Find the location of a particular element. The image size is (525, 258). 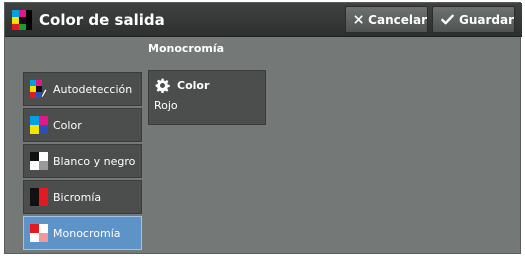

sidebar-item-autodetect: Autodetección is located at coordinates (82, 89).